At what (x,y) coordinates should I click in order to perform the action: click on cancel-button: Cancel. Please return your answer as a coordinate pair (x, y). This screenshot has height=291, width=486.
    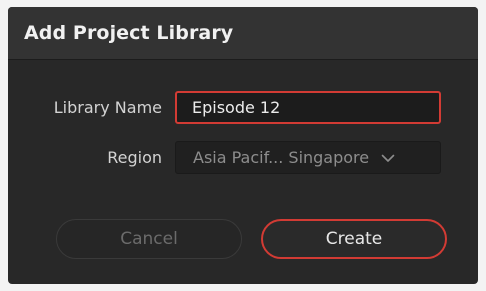
    Looking at the image, I should click on (149, 239).